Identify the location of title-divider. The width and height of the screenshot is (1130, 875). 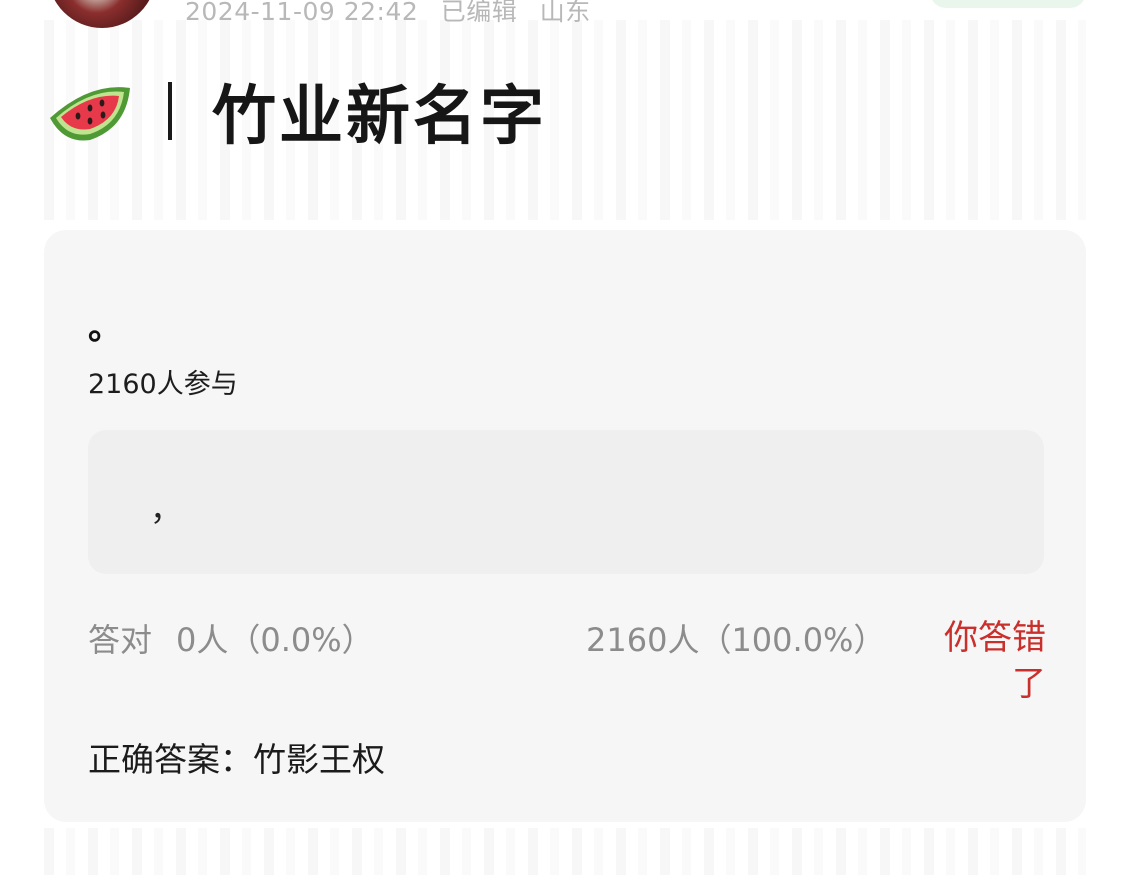
(170, 111).